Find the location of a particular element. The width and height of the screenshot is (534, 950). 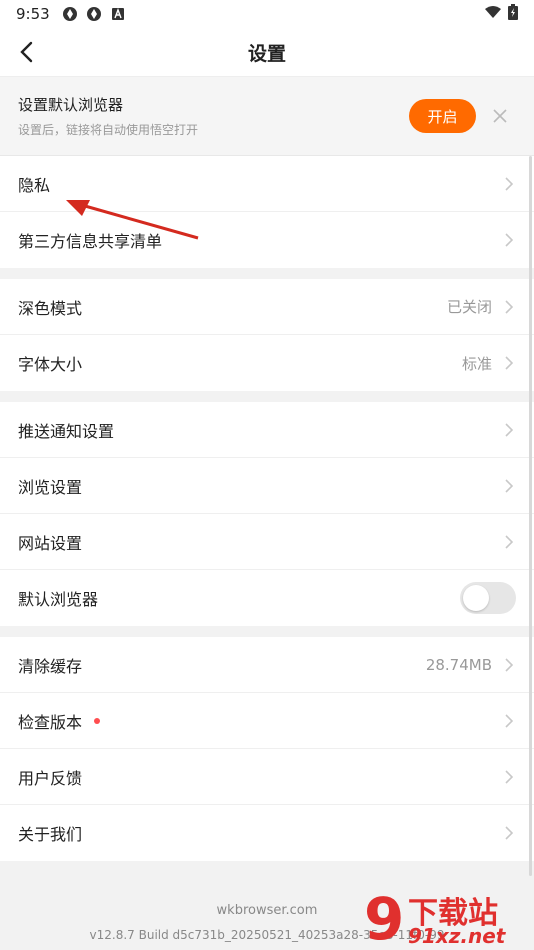

close-icon is located at coordinates (500, 116).